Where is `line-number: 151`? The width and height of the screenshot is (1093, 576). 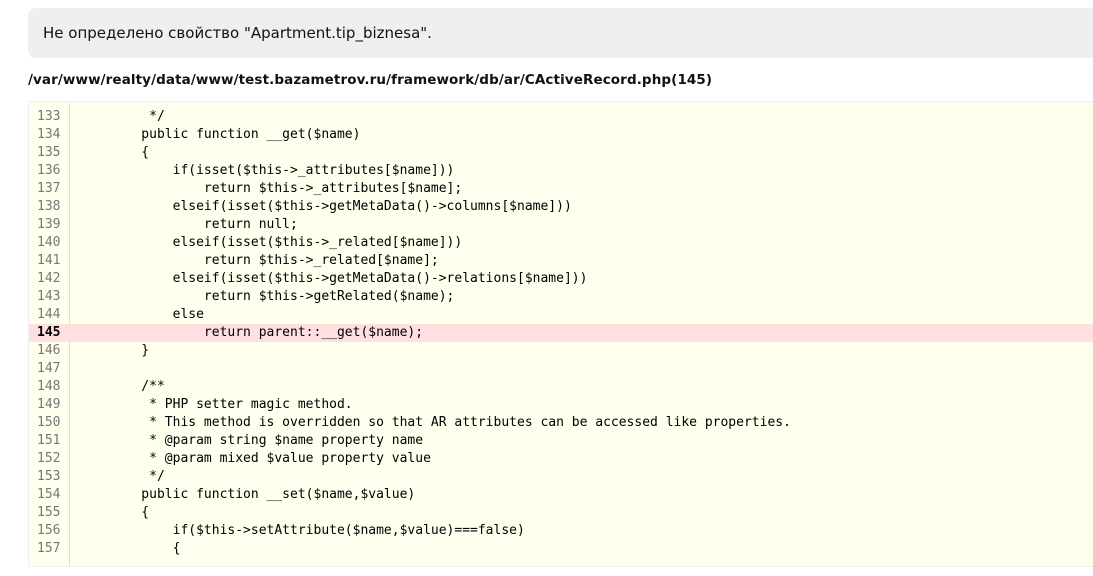 line-number: 151 is located at coordinates (49, 440).